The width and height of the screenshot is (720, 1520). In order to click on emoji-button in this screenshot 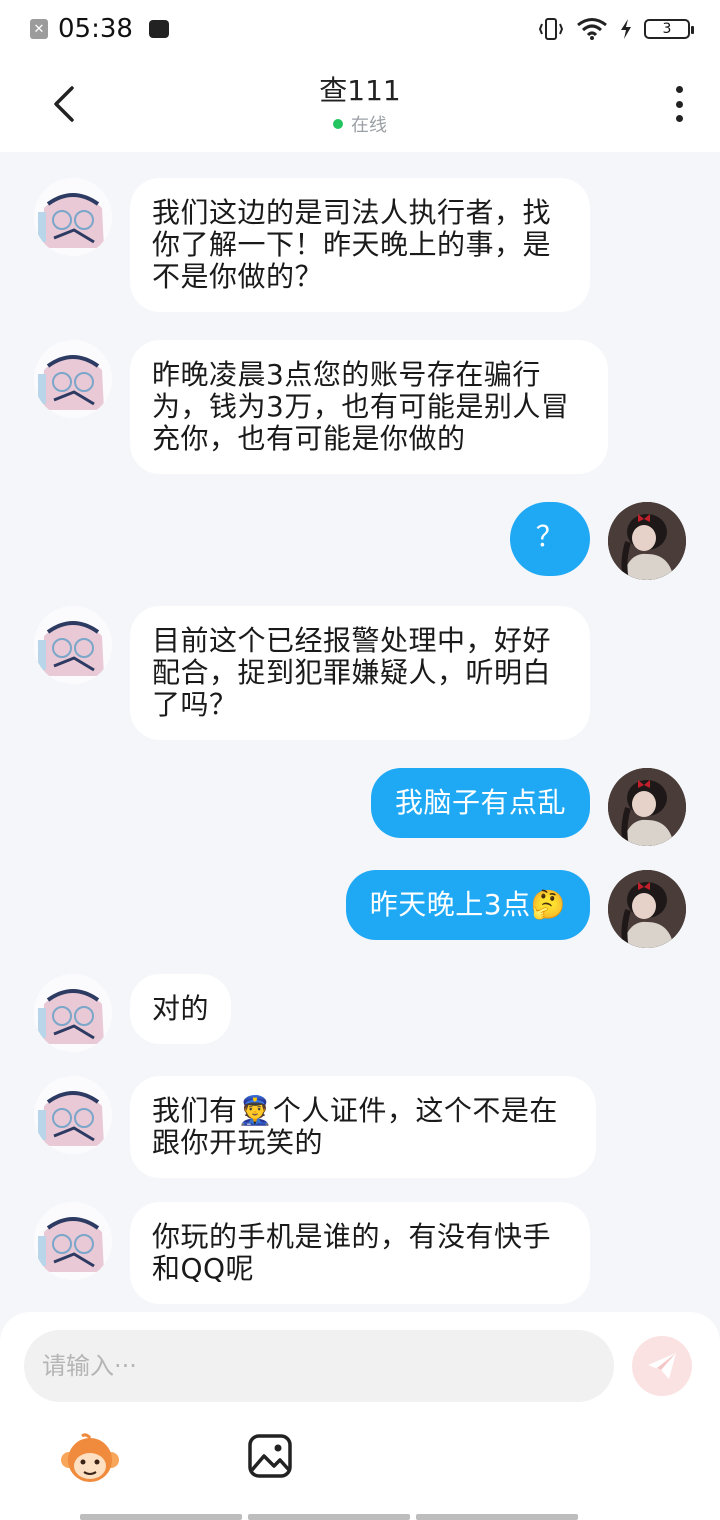, I will do `click(90, 1460)`.